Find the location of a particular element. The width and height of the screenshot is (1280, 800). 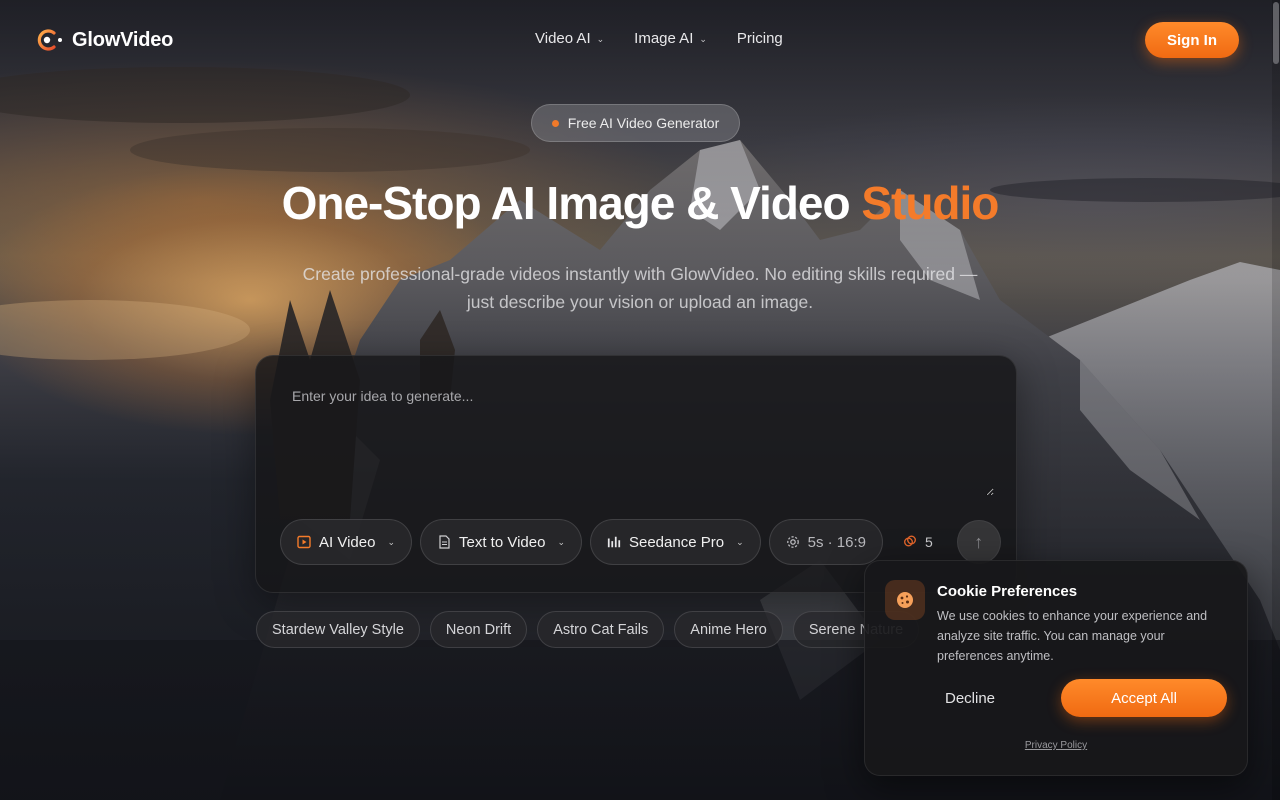

generation-type-select: Text to Video ⌄ is located at coordinates (500, 542).